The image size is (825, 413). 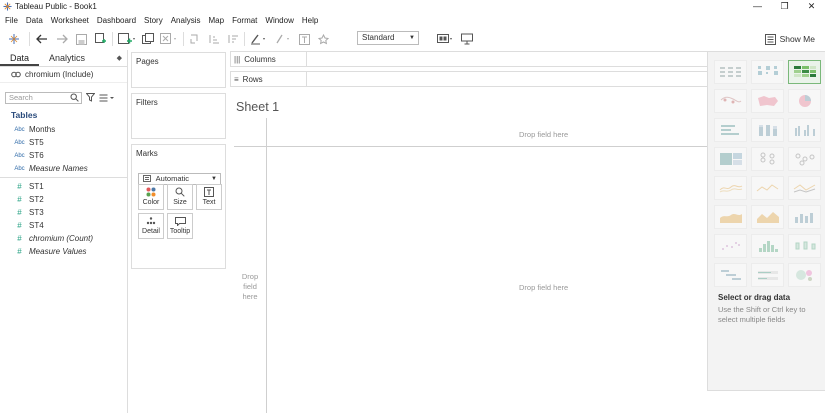 What do you see at coordinates (217, 20) in the screenshot?
I see `menu-map: Map` at bounding box center [217, 20].